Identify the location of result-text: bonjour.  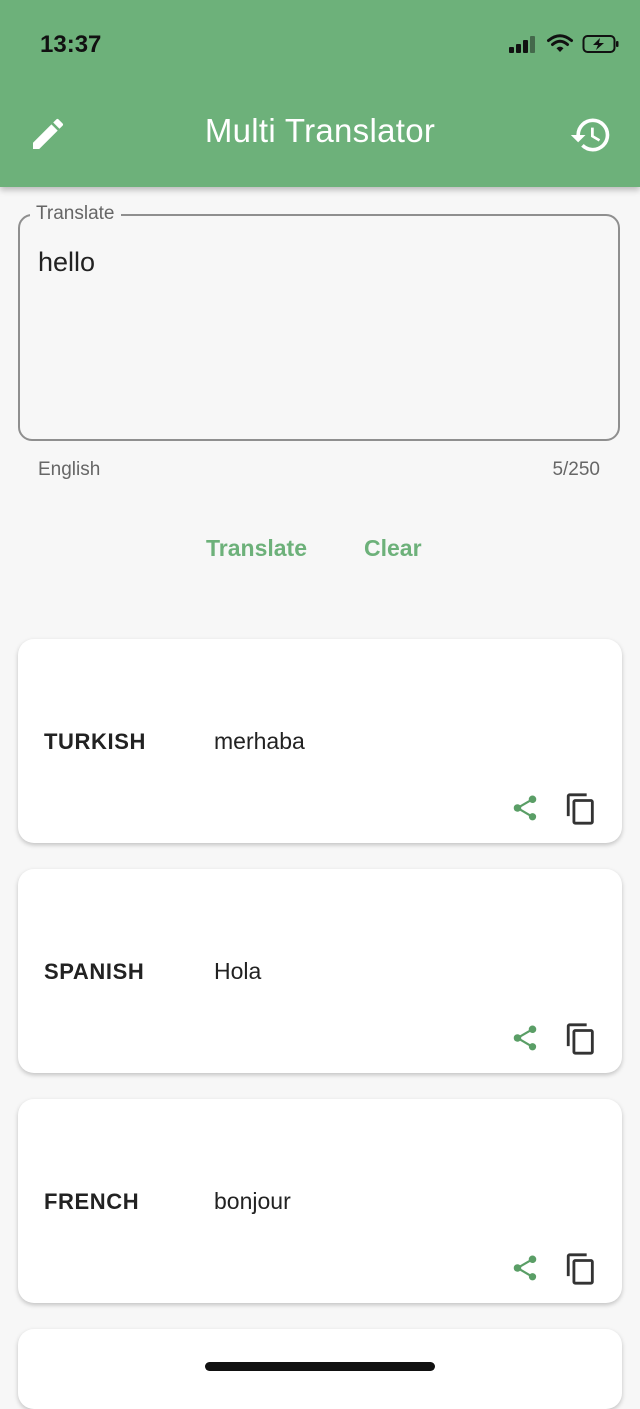
(252, 1201).